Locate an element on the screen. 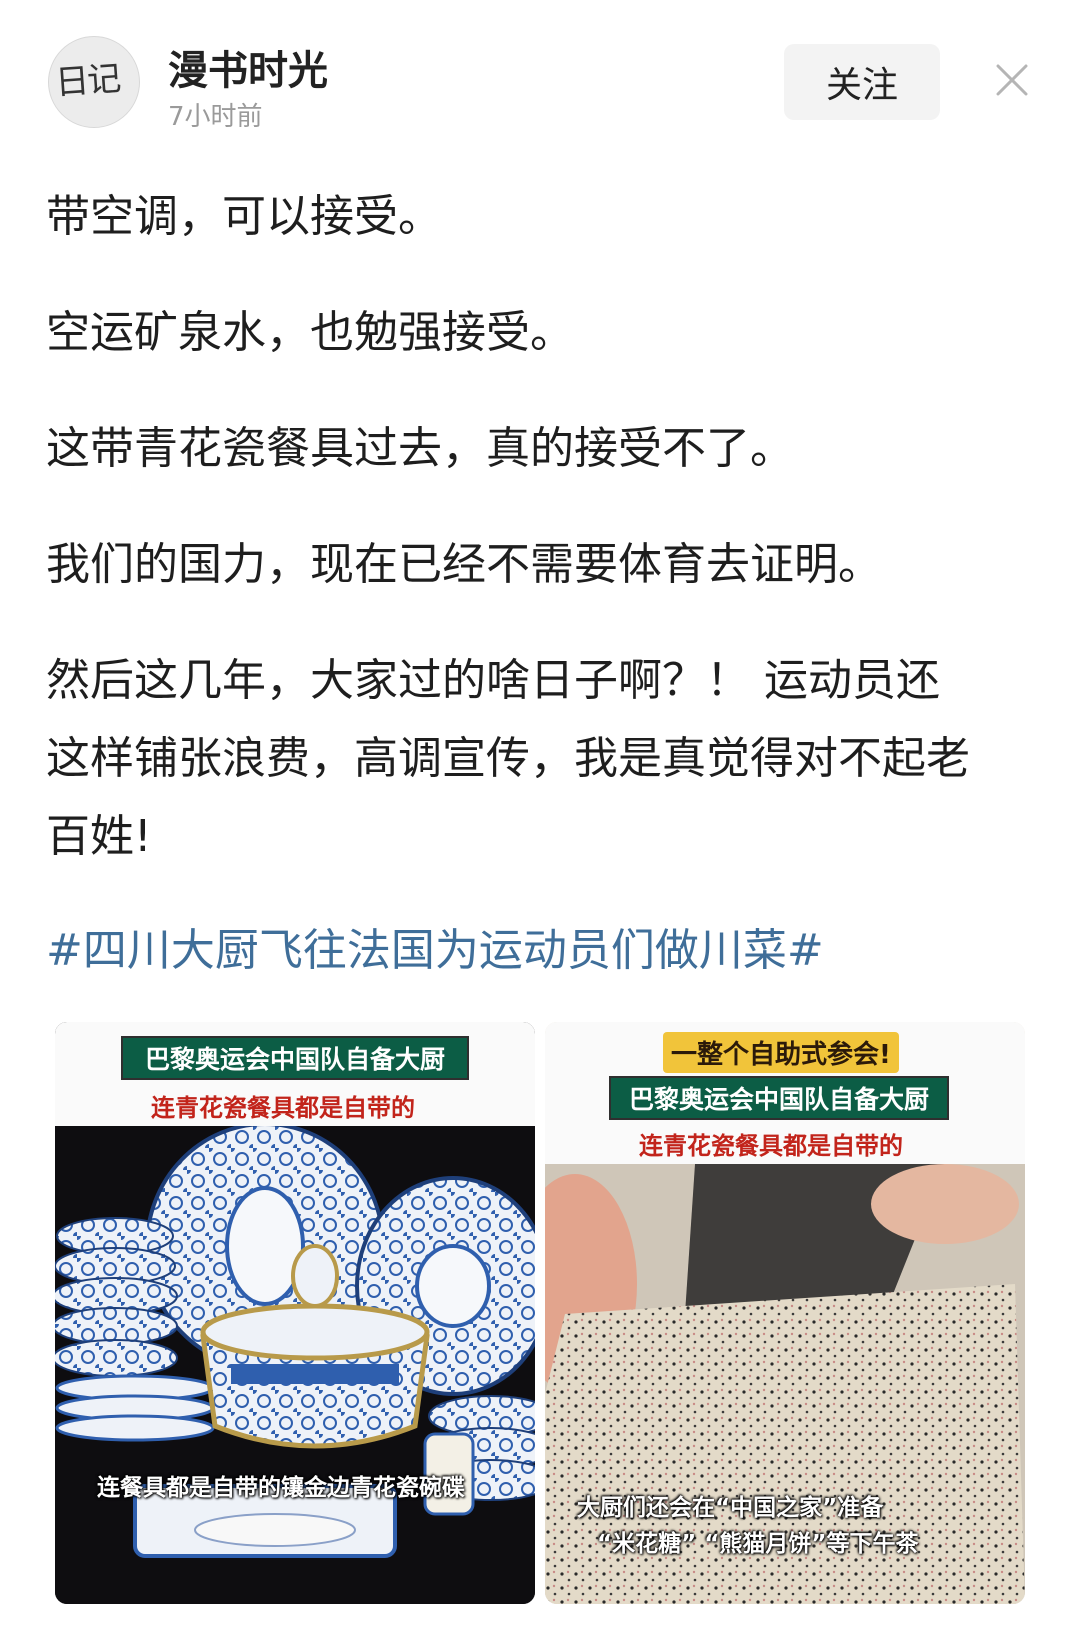 The image size is (1080, 1642). author-name: 漫书时光 is located at coordinates (248, 67).